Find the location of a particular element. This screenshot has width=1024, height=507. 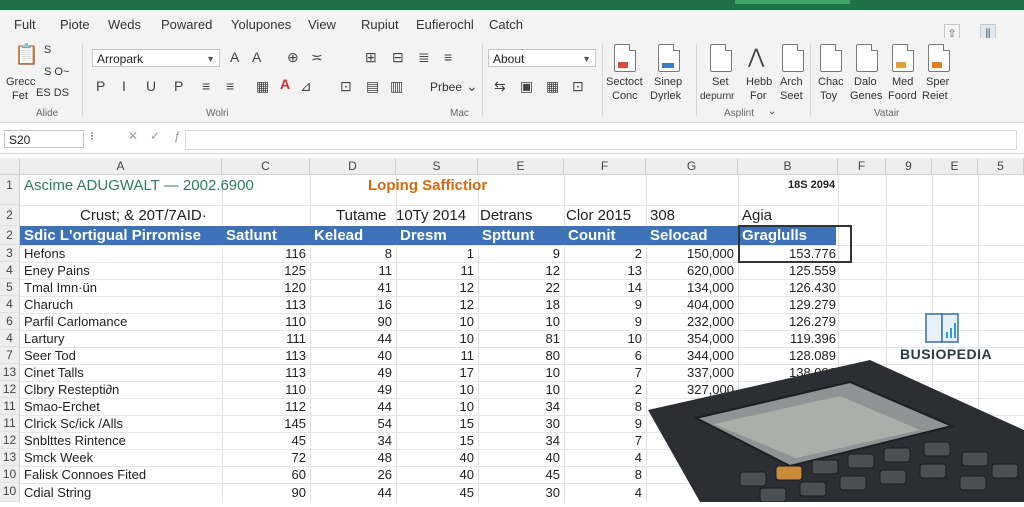

align-center-icon: ≡ is located at coordinates (230, 86).